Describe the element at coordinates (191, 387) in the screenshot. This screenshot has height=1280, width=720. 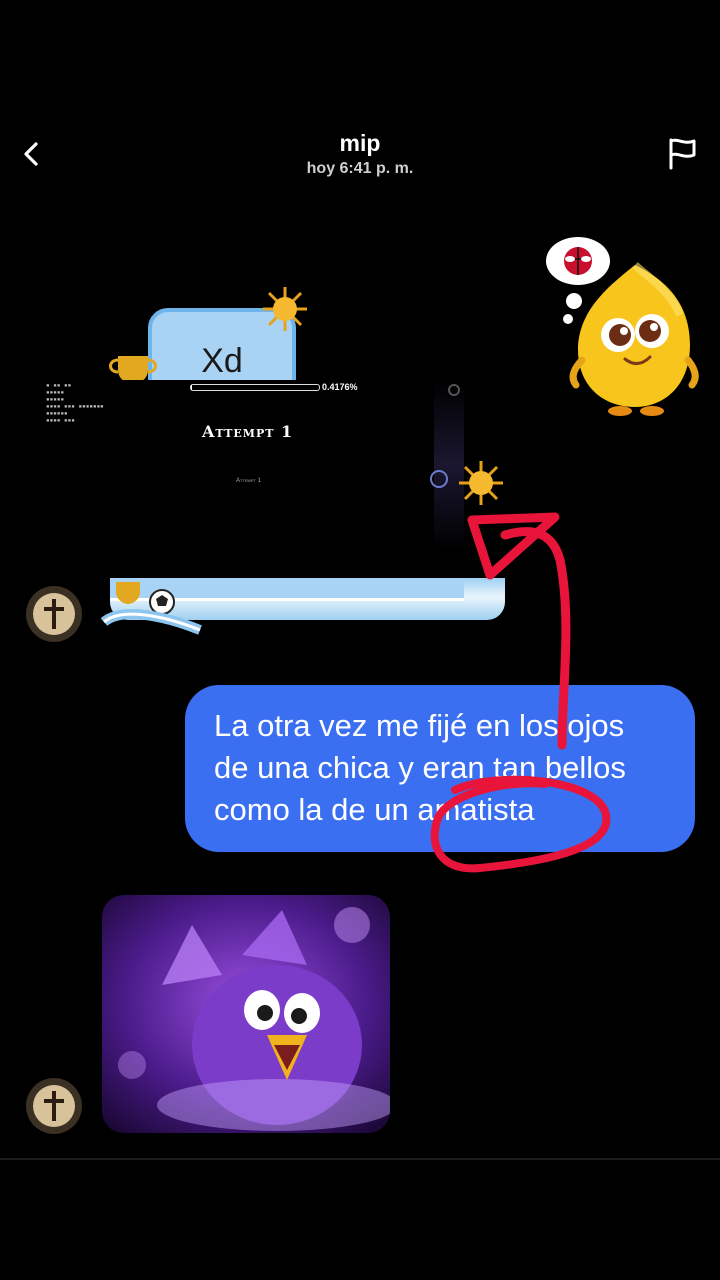
I see `progress-bar-fill` at that location.